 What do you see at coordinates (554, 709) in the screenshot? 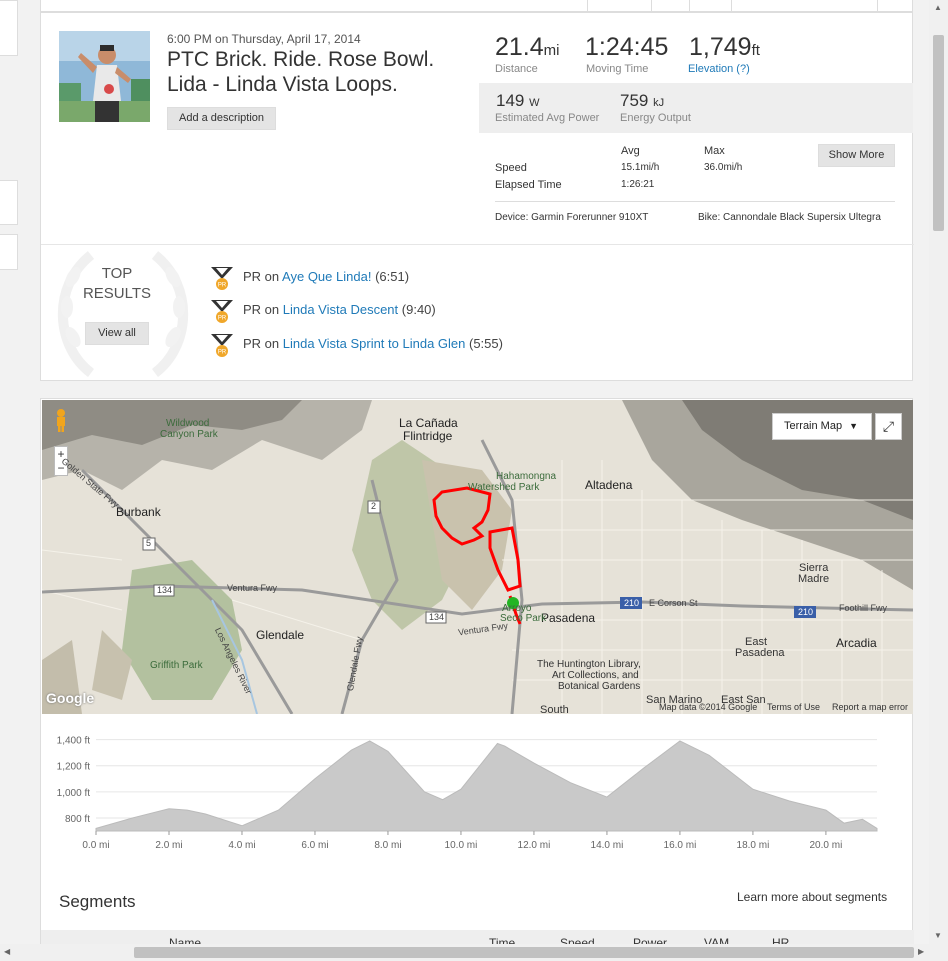
I see `map-label-south: South` at bounding box center [554, 709].